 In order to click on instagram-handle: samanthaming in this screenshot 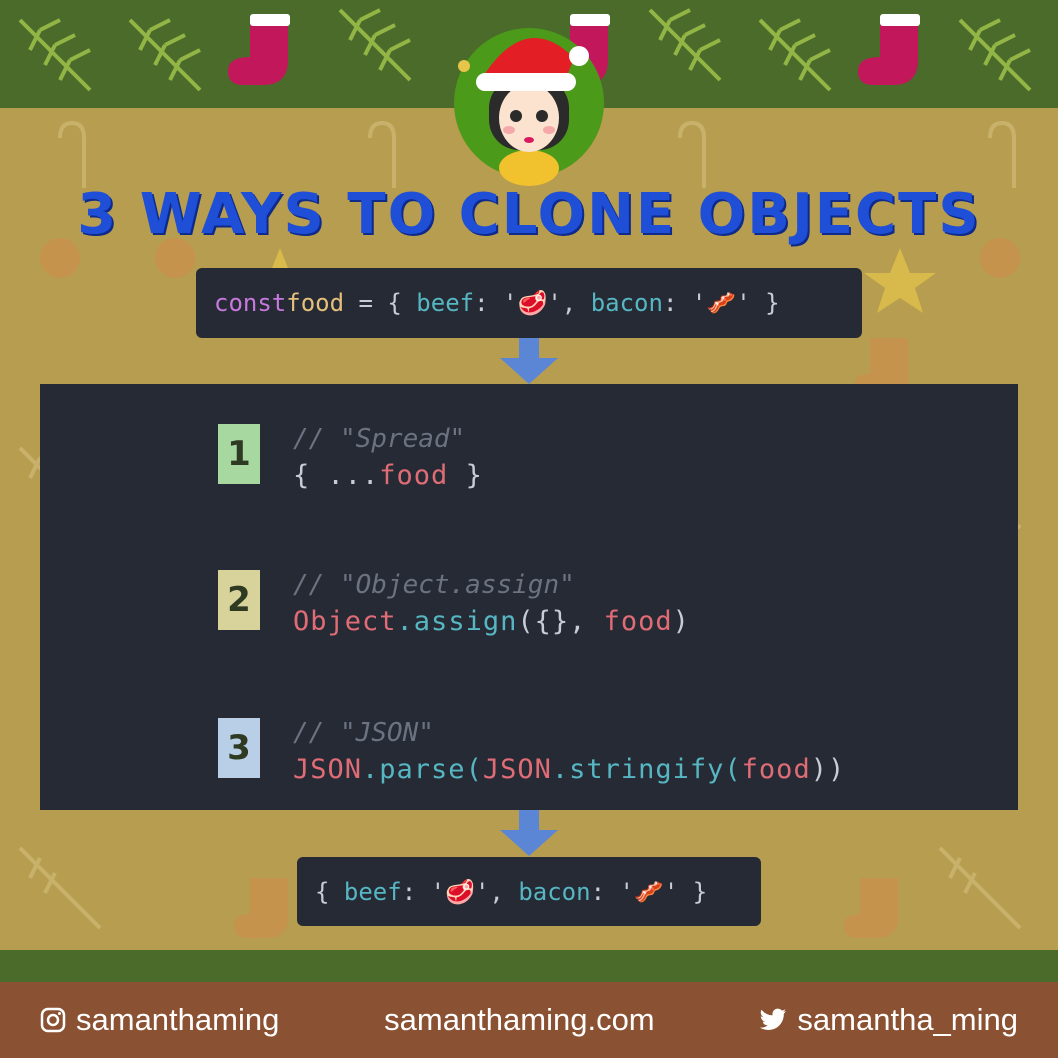, I will do `click(178, 1019)`.